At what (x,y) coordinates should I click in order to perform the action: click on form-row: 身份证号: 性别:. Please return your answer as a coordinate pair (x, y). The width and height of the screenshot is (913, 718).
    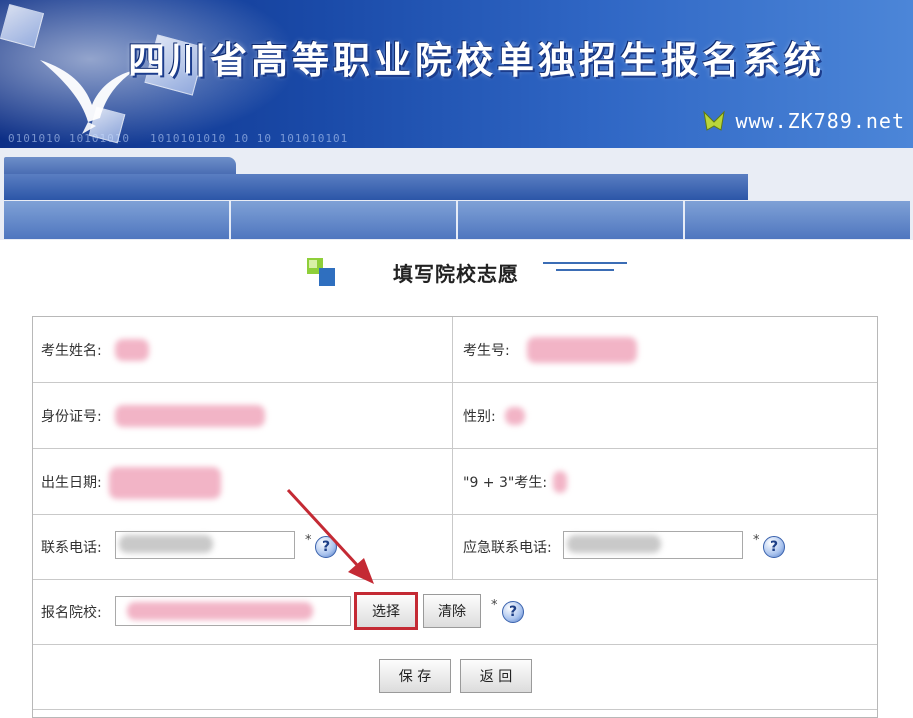
    Looking at the image, I should click on (455, 416).